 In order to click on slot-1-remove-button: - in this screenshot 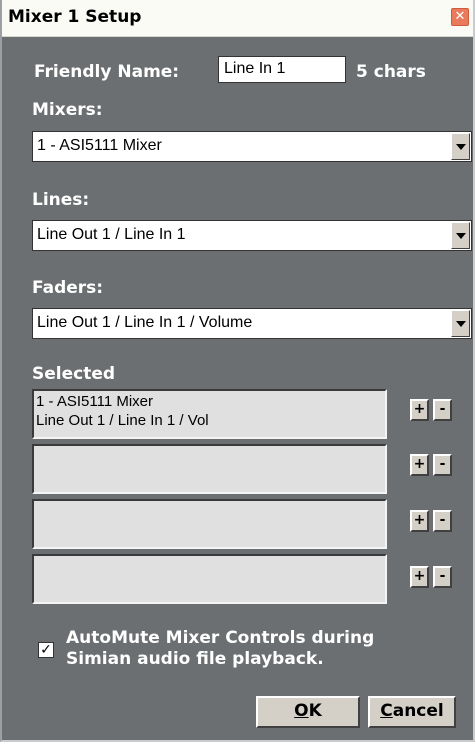, I will do `click(442, 410)`.